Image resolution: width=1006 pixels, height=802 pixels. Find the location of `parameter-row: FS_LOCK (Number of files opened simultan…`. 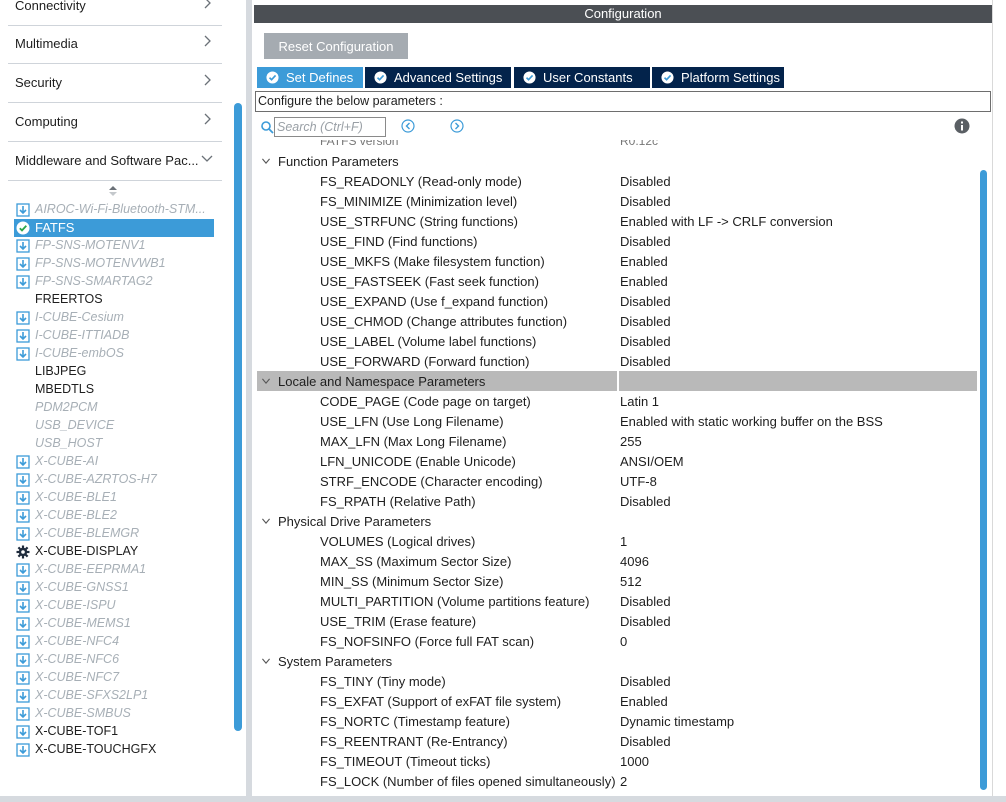

parameter-row: FS_LOCK (Number of files opened simultan… is located at coordinates (617, 781).